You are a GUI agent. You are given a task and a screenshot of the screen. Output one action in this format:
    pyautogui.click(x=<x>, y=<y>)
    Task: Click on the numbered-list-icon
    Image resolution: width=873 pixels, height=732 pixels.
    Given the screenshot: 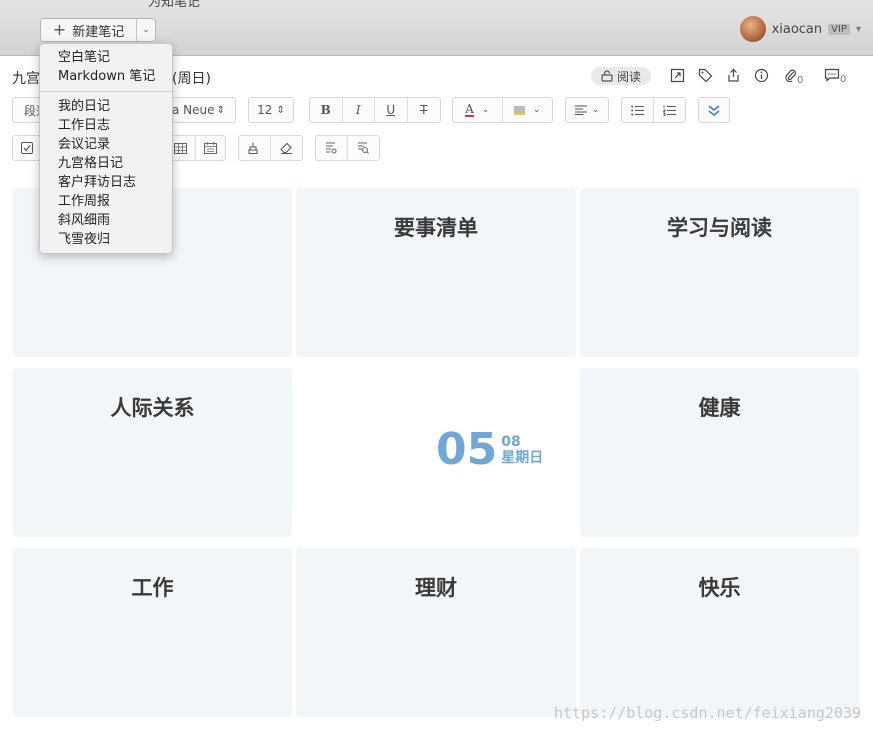 What is the action you would take?
    pyautogui.click(x=669, y=110)
    